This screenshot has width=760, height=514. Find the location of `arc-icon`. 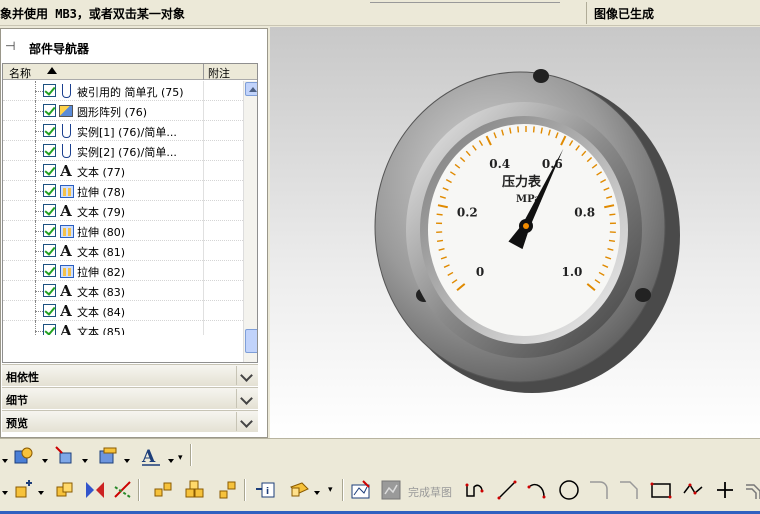

arc-icon is located at coordinates (537, 490).